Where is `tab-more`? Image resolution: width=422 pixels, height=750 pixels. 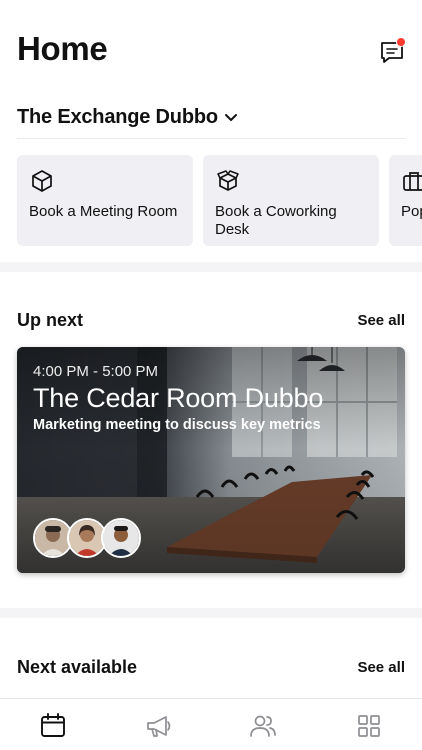 tab-more is located at coordinates (369, 726).